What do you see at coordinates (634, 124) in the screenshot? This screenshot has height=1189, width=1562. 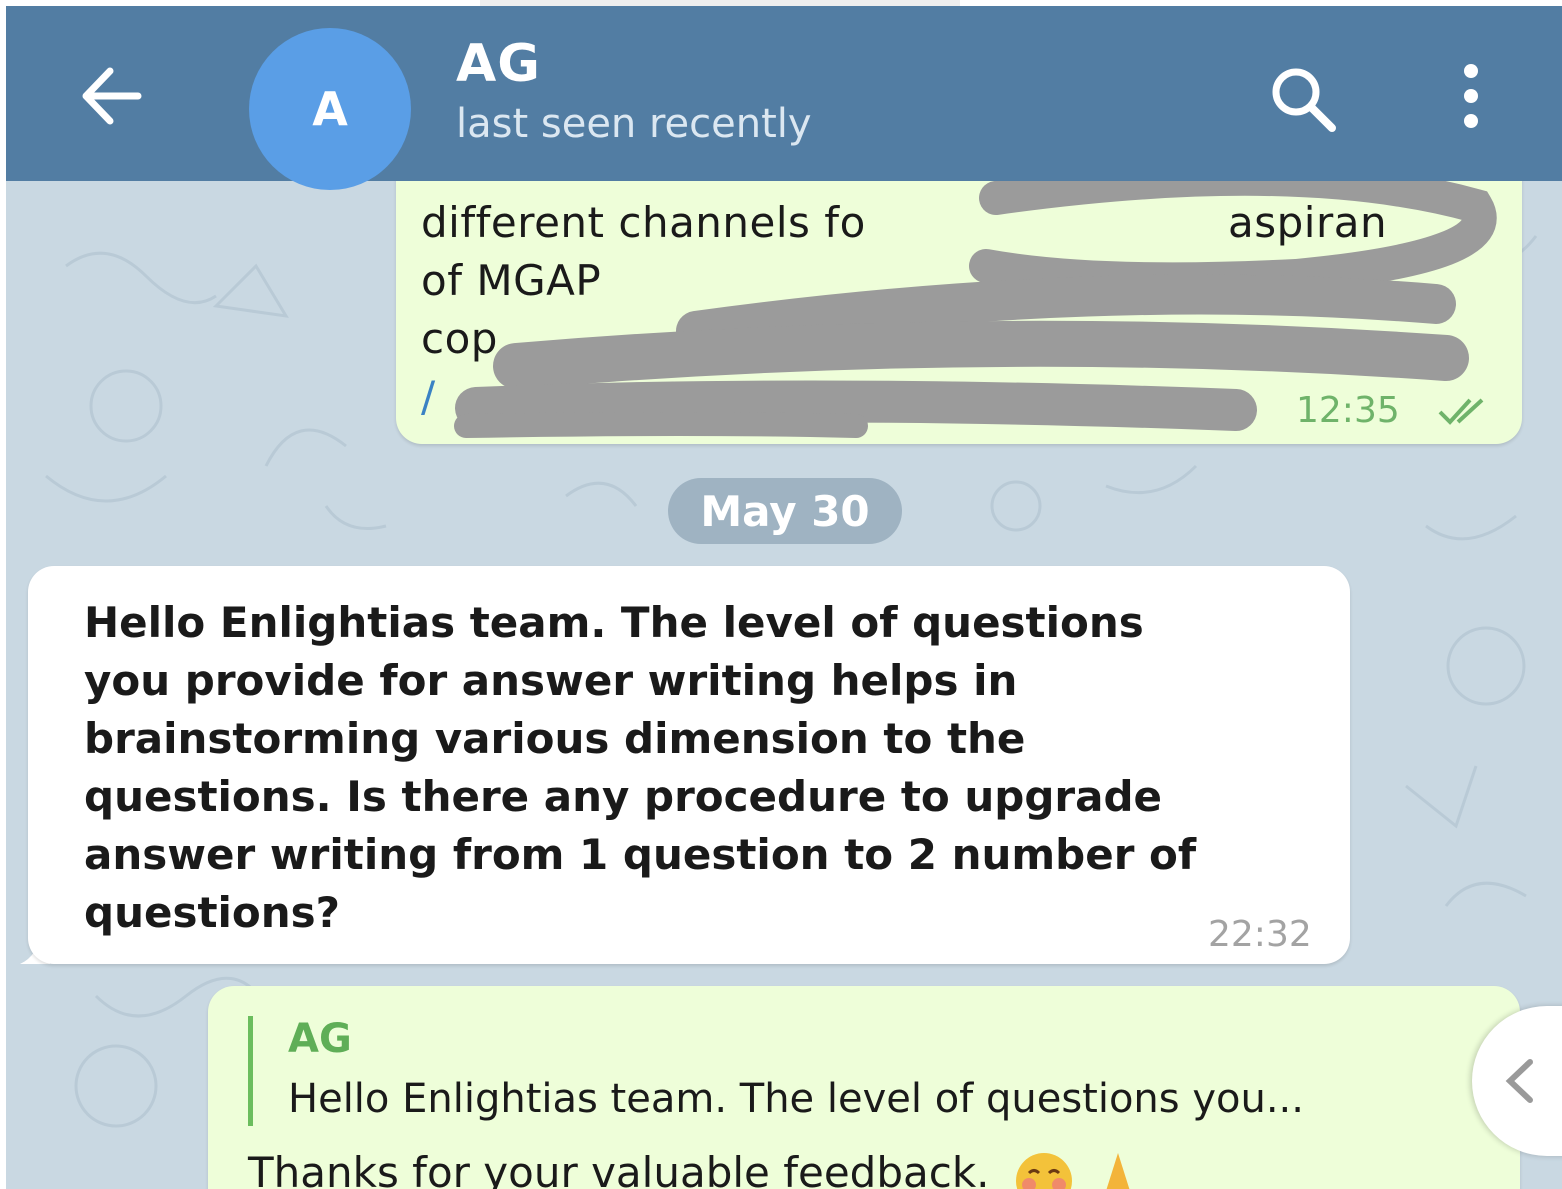 I see `chat-status: last seen recently` at bounding box center [634, 124].